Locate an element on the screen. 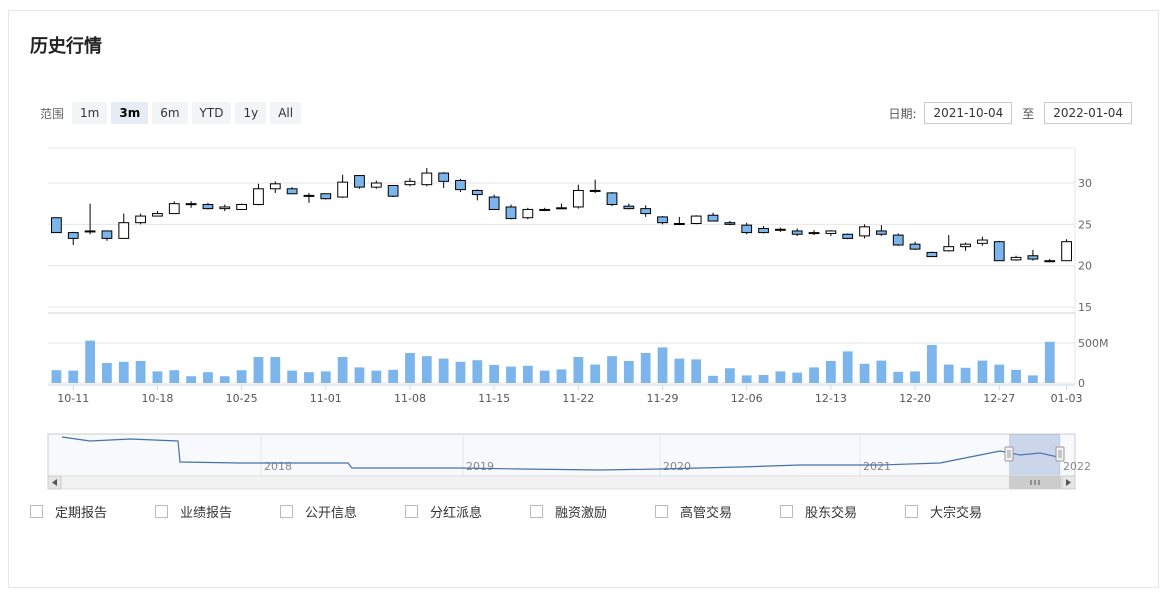 Image resolution: width=1170 pixels, height=603 pixels. price-tick-label: 25 is located at coordinates (1085, 224).